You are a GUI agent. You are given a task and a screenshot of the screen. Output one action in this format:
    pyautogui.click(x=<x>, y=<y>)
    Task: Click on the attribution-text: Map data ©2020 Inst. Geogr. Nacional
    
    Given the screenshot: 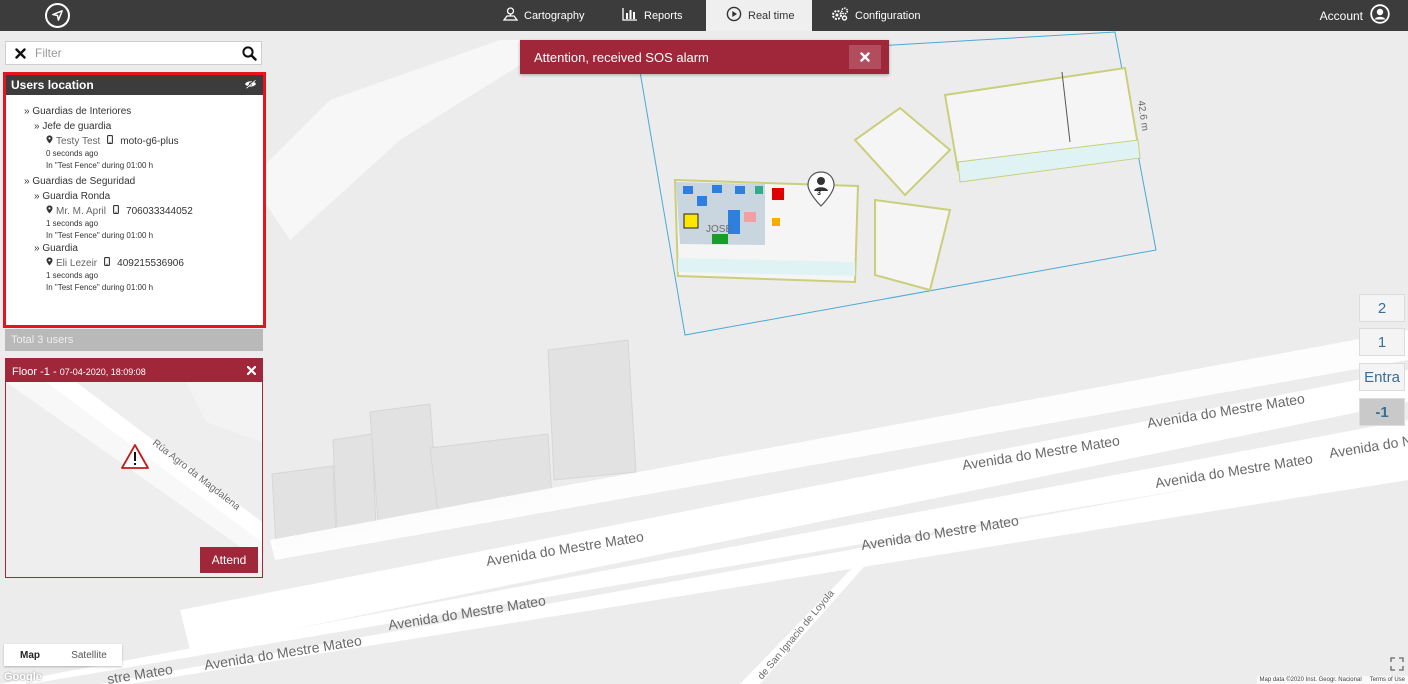 What is the action you would take?
    pyautogui.click(x=1310, y=680)
    